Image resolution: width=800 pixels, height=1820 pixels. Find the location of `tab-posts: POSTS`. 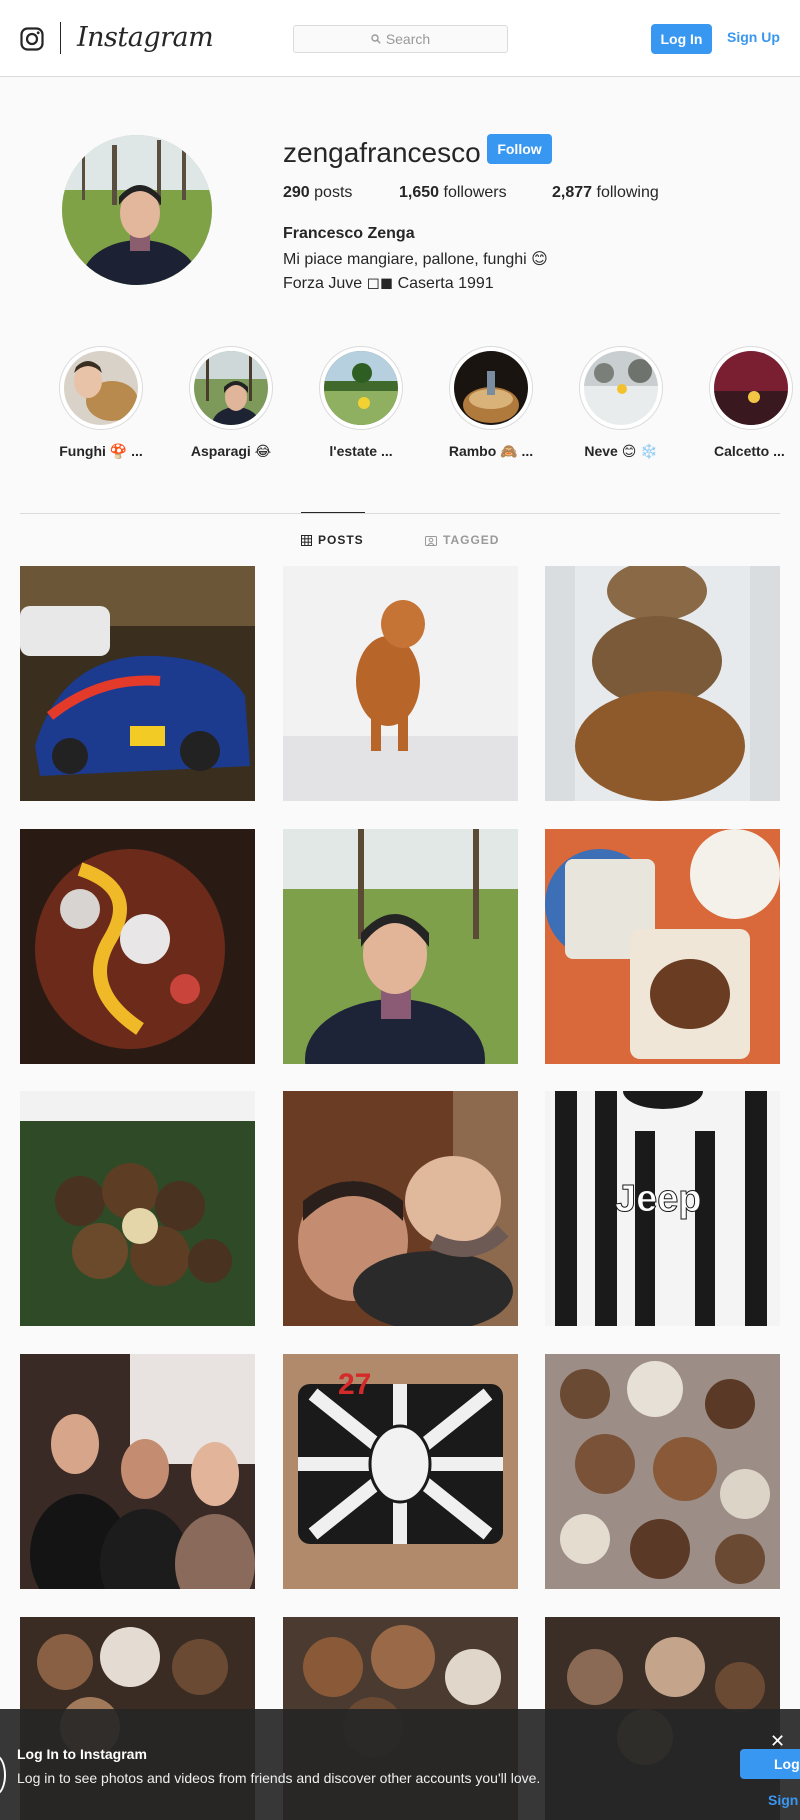

tab-posts: POSTS is located at coordinates (332, 540).